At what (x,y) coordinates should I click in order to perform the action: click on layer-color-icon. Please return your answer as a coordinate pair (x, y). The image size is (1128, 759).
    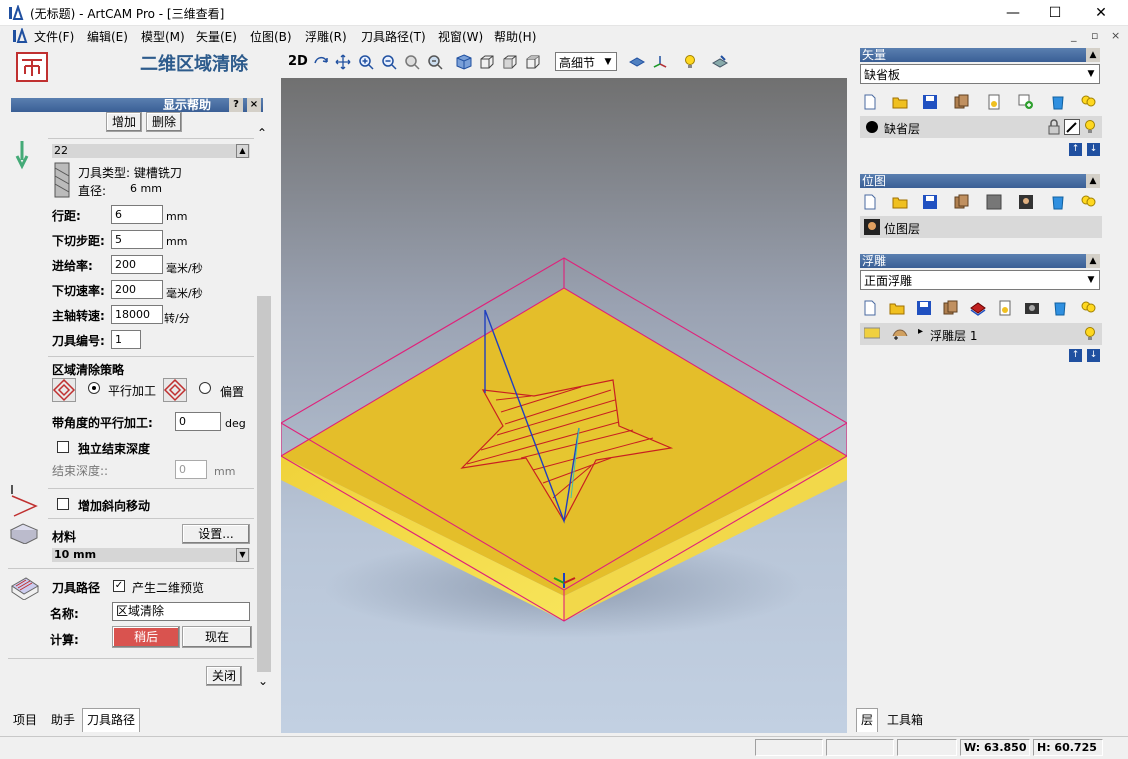
    Looking at the image, I should click on (872, 127).